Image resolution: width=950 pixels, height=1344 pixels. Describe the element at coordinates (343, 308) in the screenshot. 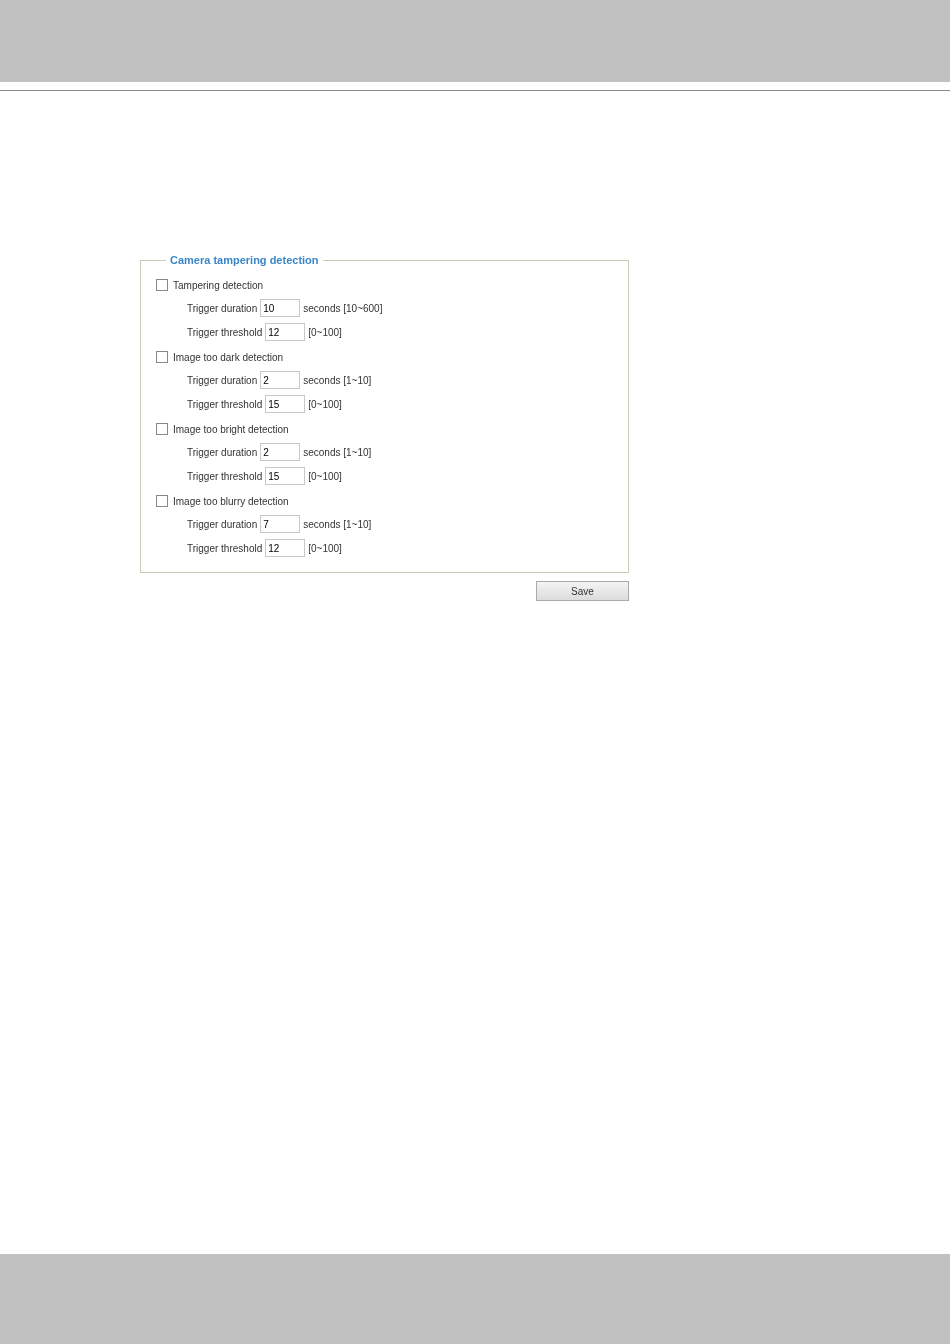

I see `range-hint: seconds [10~600]` at that location.